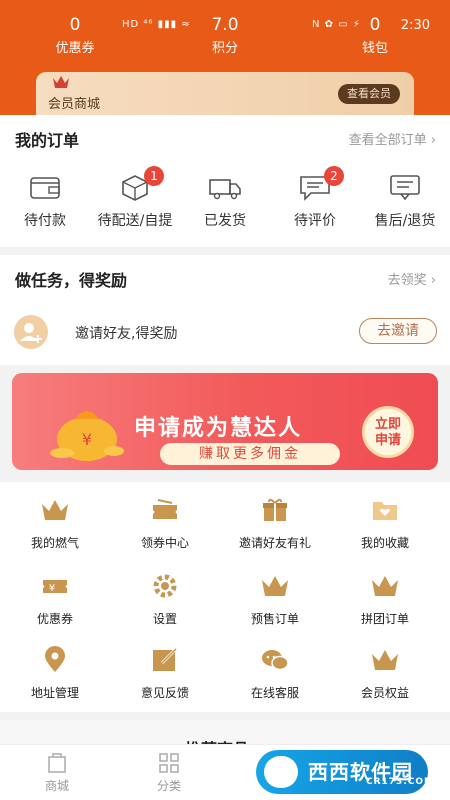 This screenshot has height=800, width=450. Describe the element at coordinates (400, 782) in the screenshot. I see `watermark-domain: CR173.COM` at that location.